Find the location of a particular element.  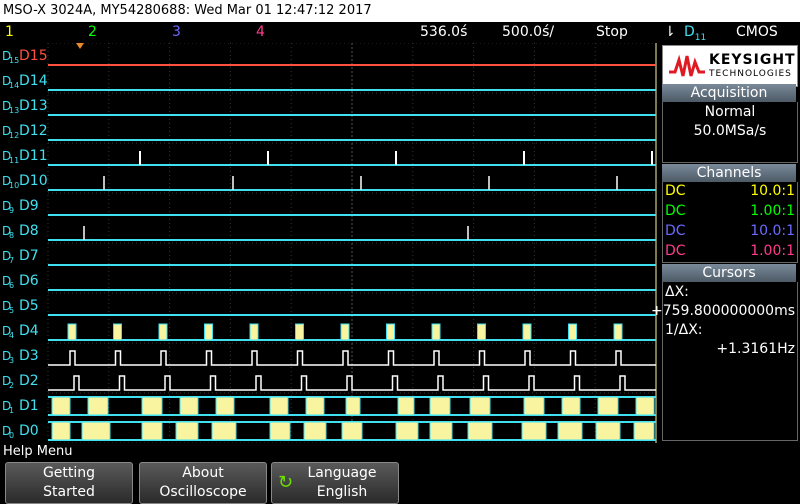

language-softkey: ↻ Language English is located at coordinates (335, 483).